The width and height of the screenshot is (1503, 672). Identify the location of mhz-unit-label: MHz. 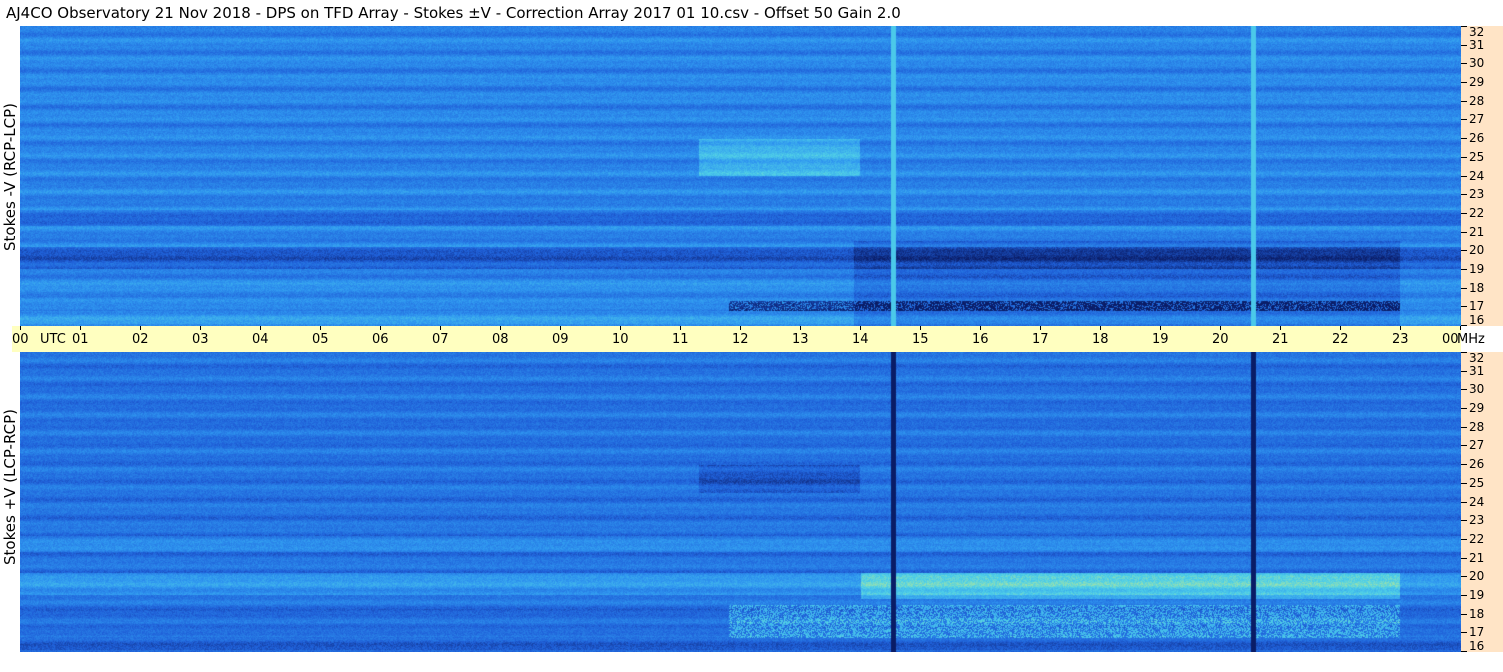
(1471, 339).